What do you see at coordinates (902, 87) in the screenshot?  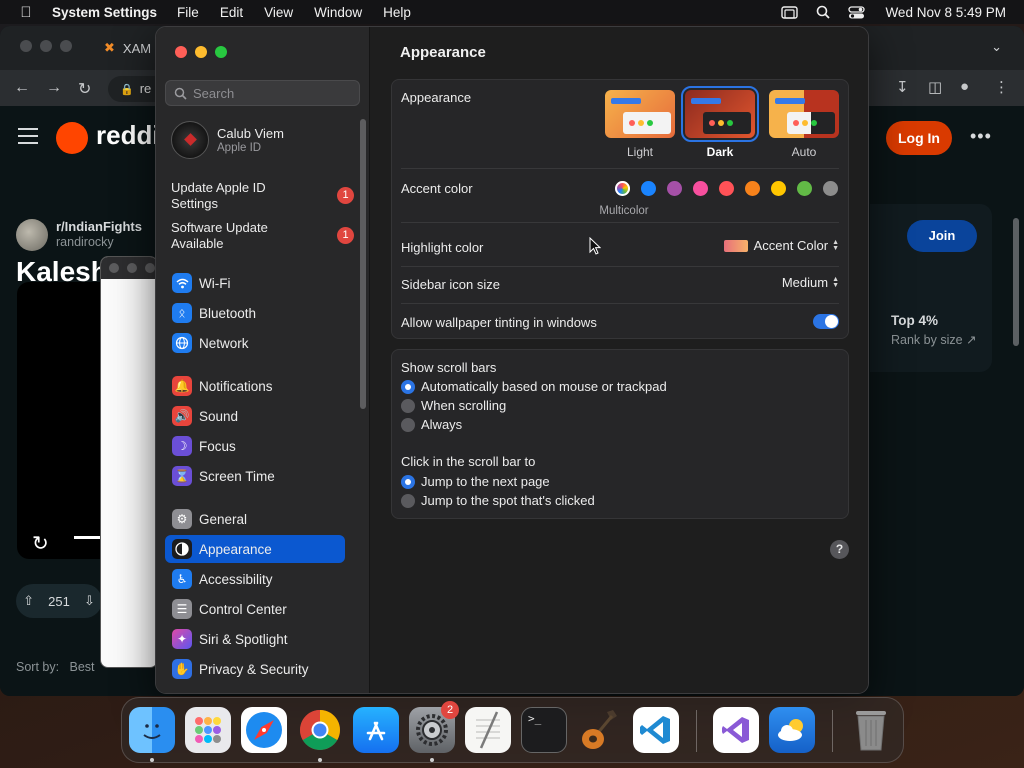 I see `download-icon: ↧` at bounding box center [902, 87].